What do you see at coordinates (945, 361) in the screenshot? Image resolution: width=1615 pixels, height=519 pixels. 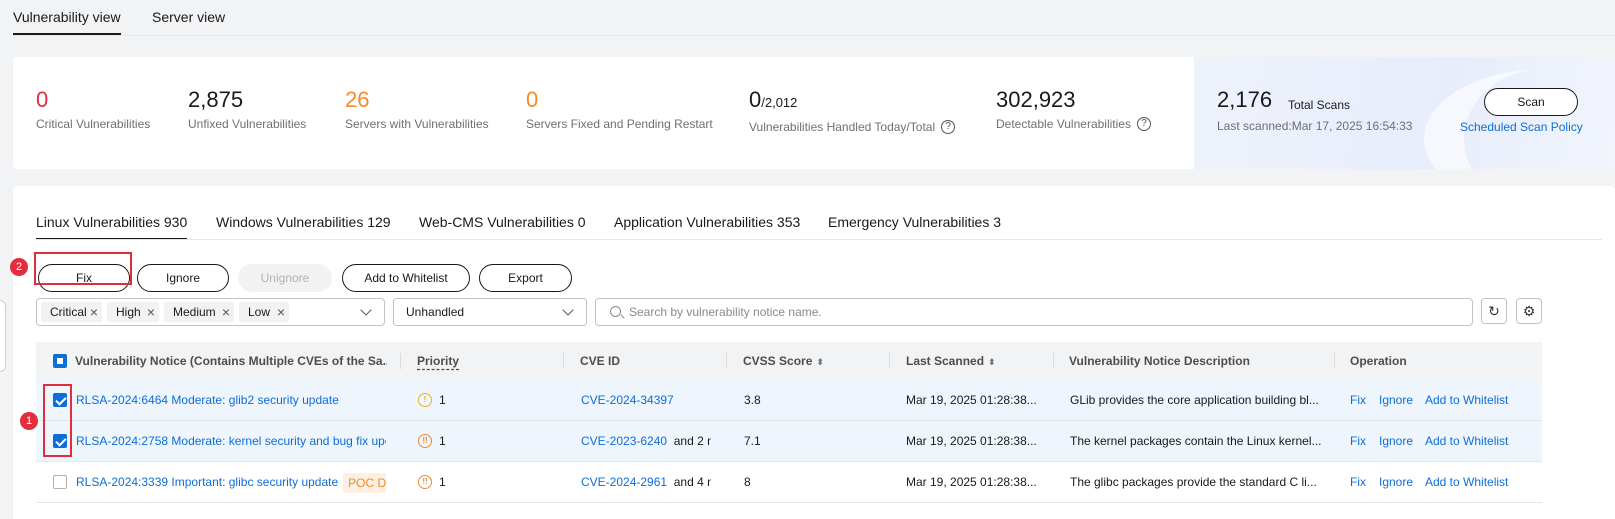 I see `col-last-scanned-label: Last Scanned` at bounding box center [945, 361].